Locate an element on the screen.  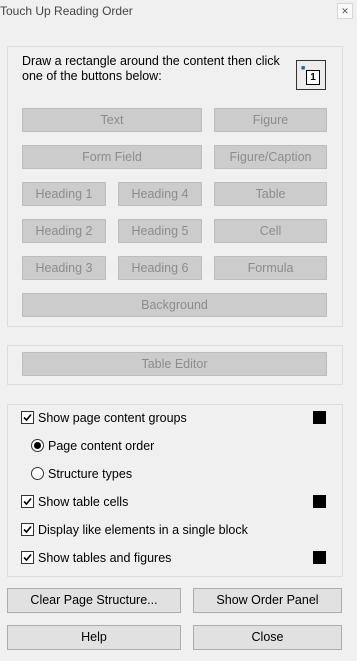
heading-1-button: Heading 1 is located at coordinates (64, 194).